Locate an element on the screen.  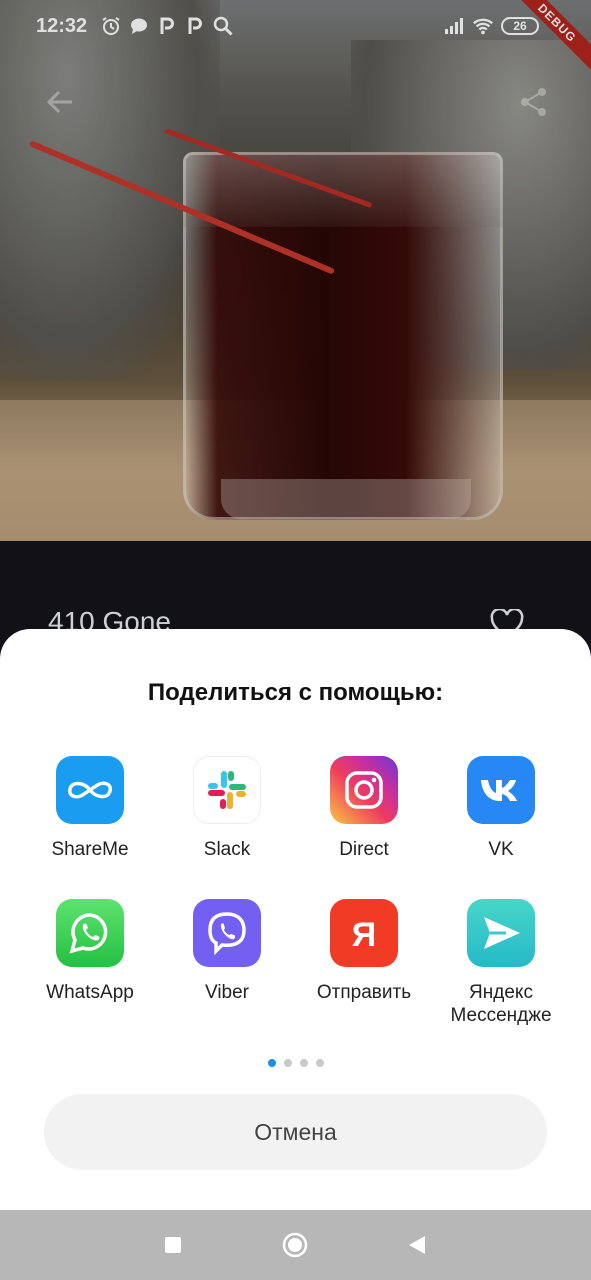
viber-icon is located at coordinates (227, 933).